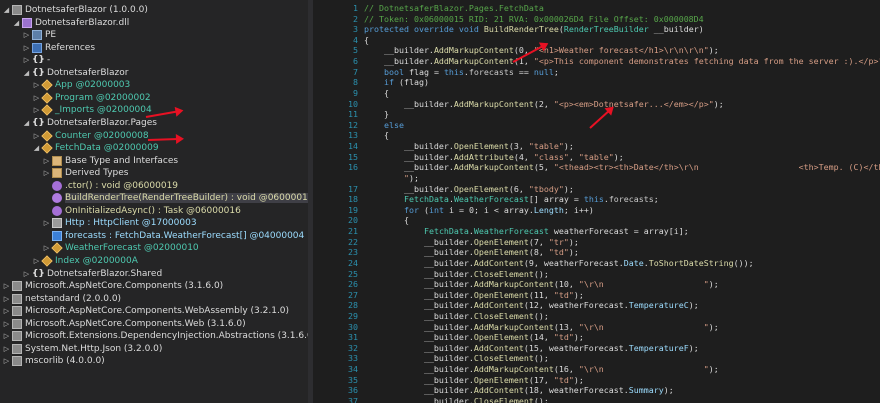 The height and width of the screenshot is (403, 880). Describe the element at coordinates (64, 173) in the screenshot. I see `tree-node: ▷ Derived Types` at that location.